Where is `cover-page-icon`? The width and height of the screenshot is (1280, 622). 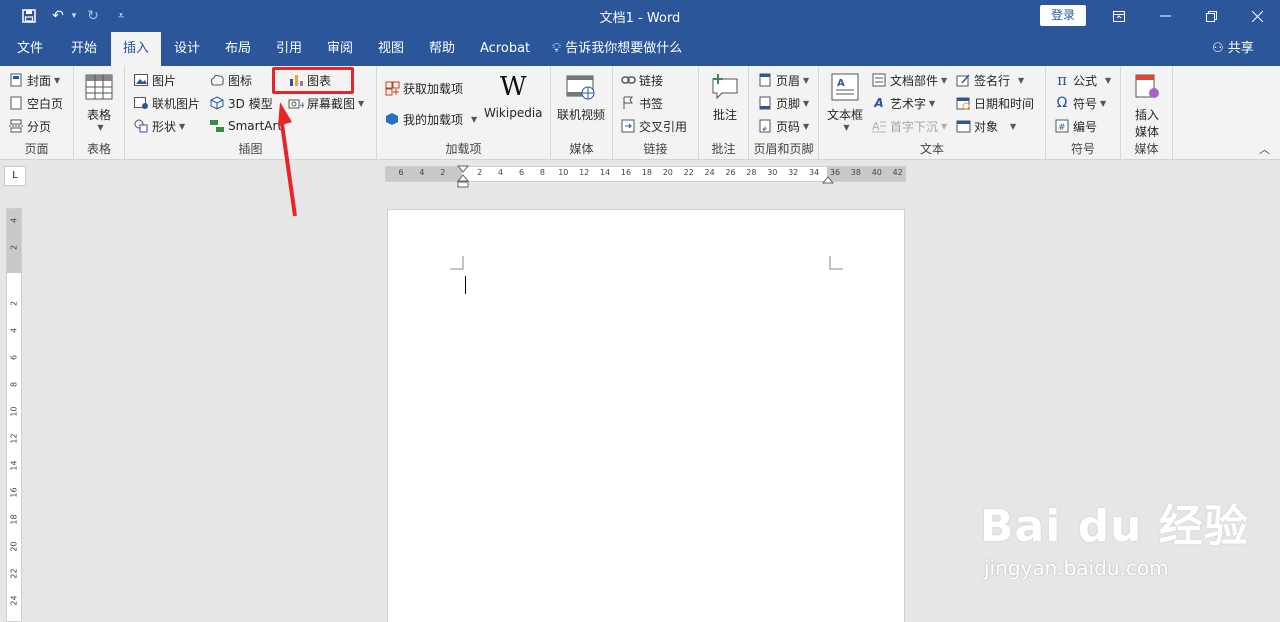 cover-page-icon is located at coordinates (16, 80).